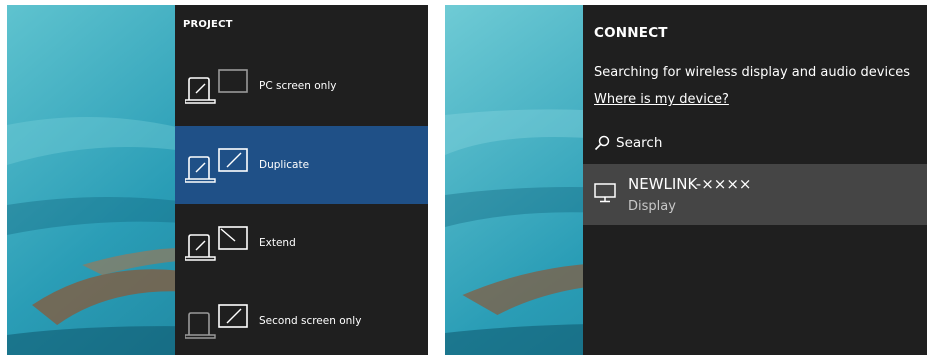 This screenshot has width=937, height=363. What do you see at coordinates (639, 143) in the screenshot?
I see `search-label: Search` at bounding box center [639, 143].